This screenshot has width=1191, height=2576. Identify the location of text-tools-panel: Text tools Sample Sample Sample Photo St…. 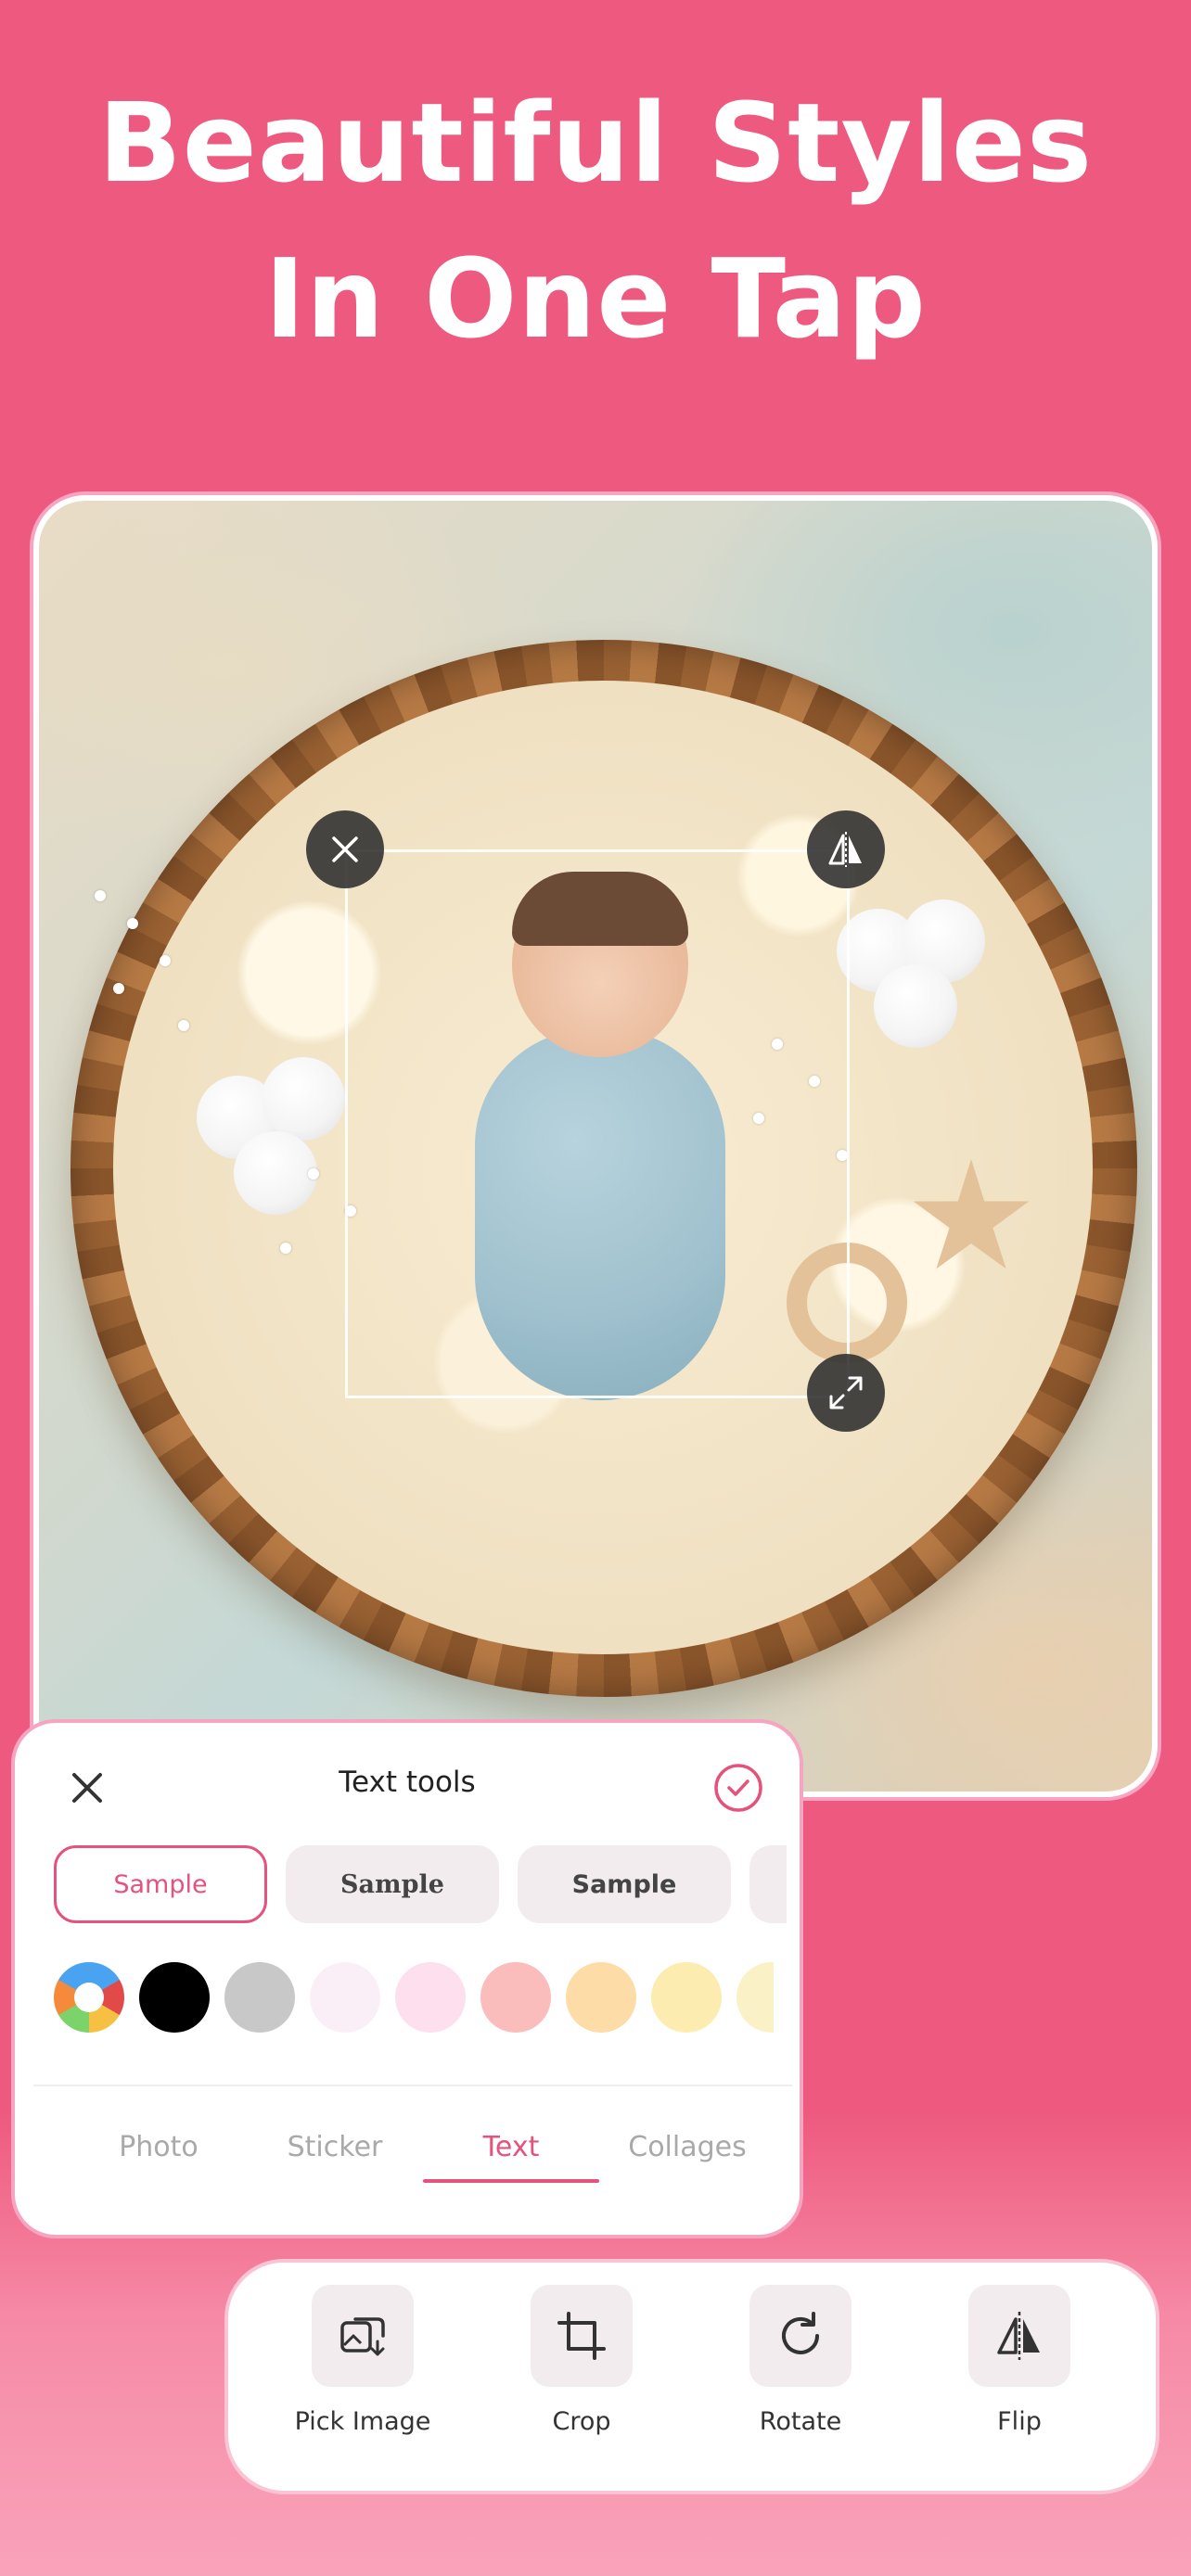
(407, 1979).